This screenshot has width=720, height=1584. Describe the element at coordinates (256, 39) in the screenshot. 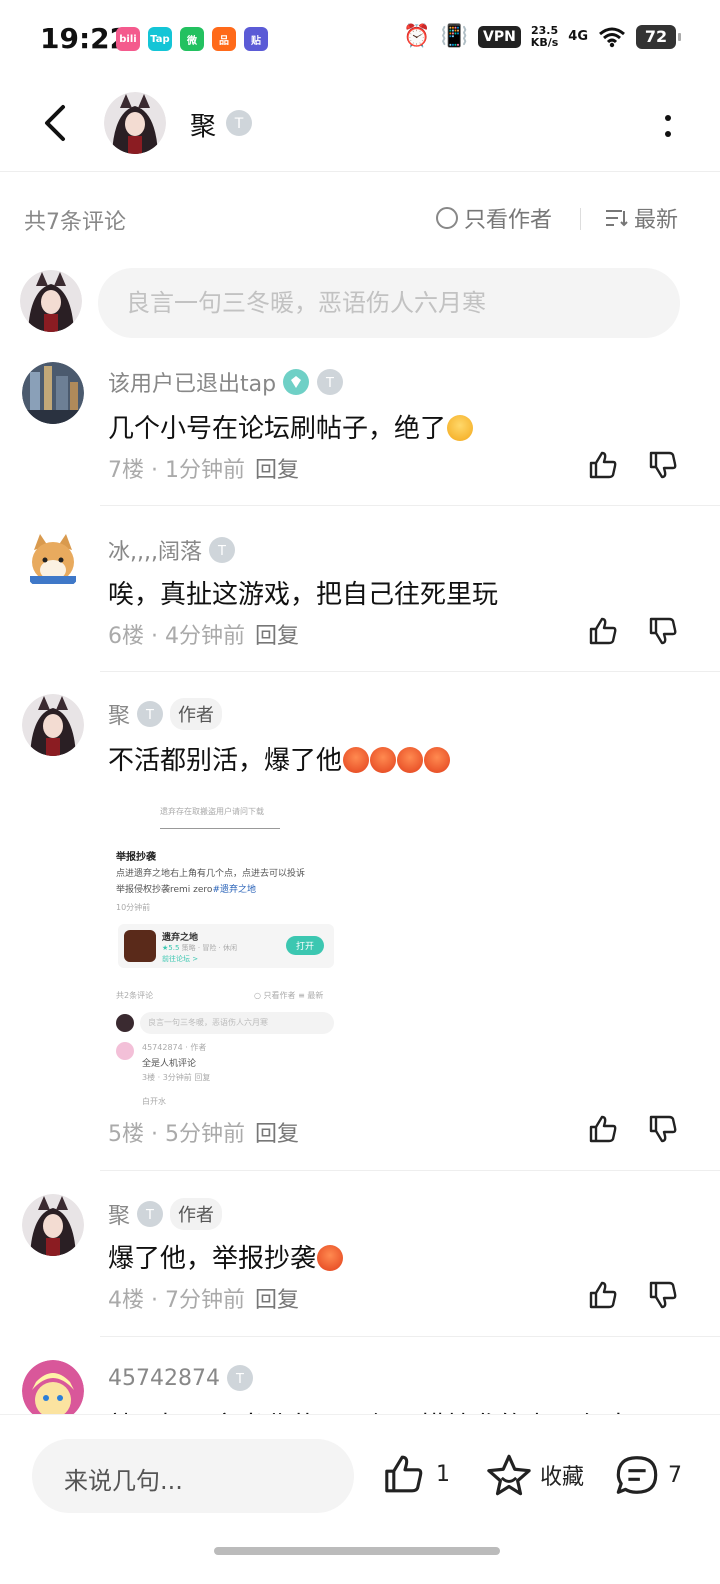

I see `tieba-icon: 贴` at that location.